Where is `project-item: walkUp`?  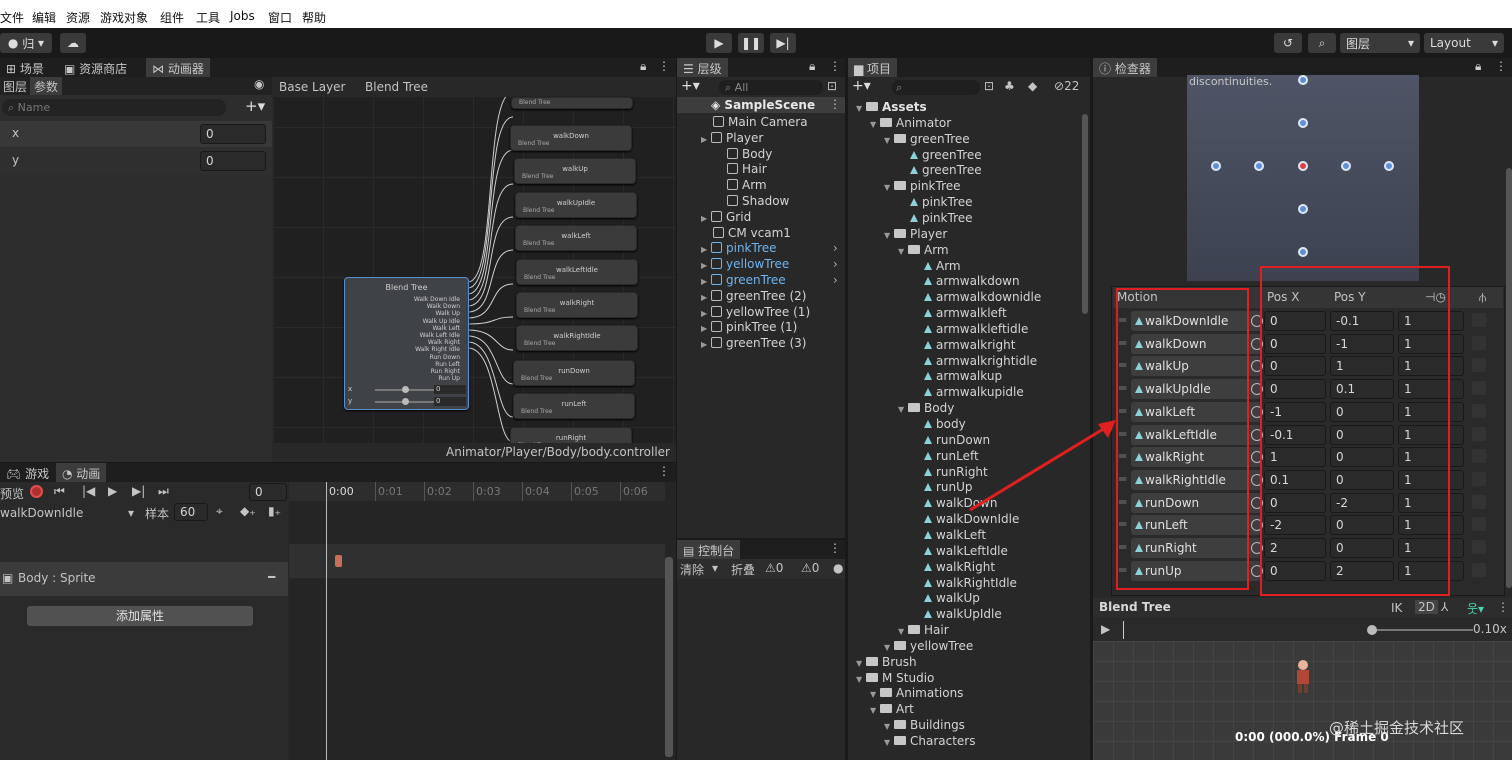 project-item: walkUp is located at coordinates (952, 598).